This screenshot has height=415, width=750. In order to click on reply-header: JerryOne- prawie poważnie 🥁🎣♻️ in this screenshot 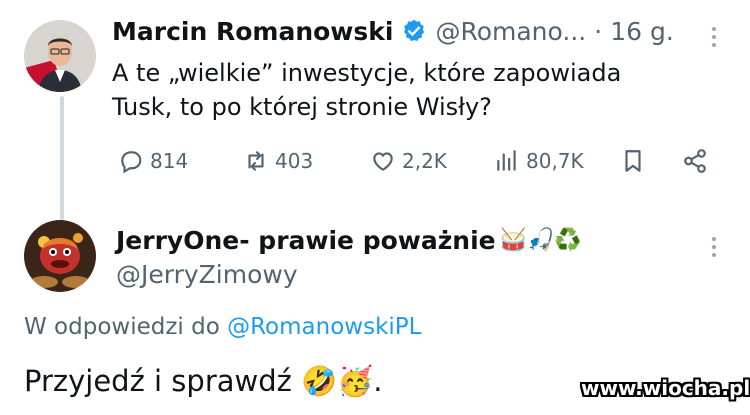, I will do `click(349, 240)`.